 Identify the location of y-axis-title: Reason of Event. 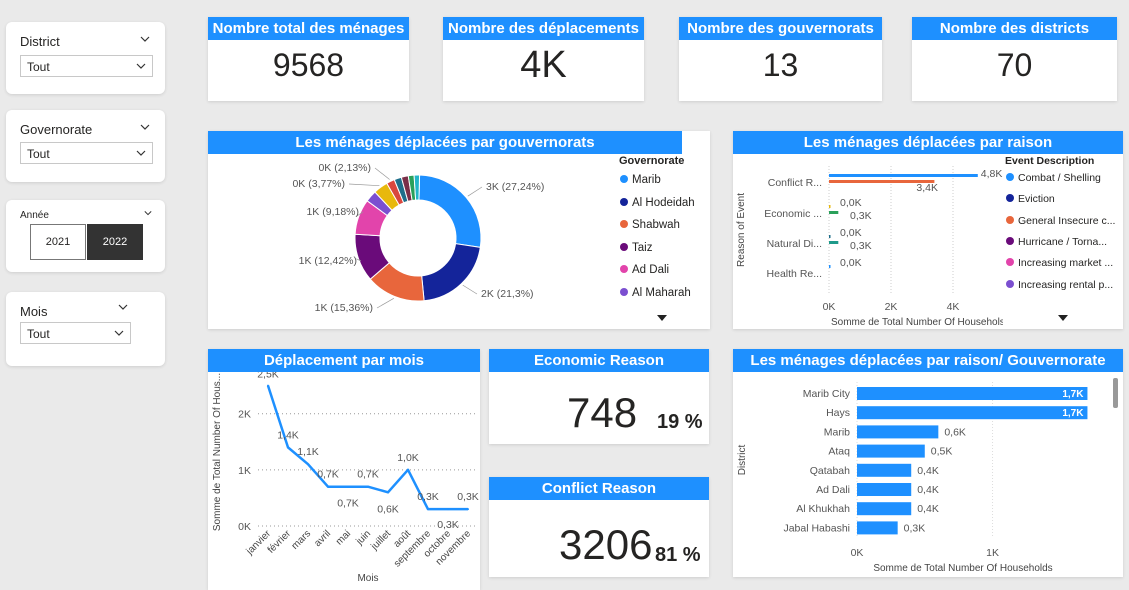
(741, 230).